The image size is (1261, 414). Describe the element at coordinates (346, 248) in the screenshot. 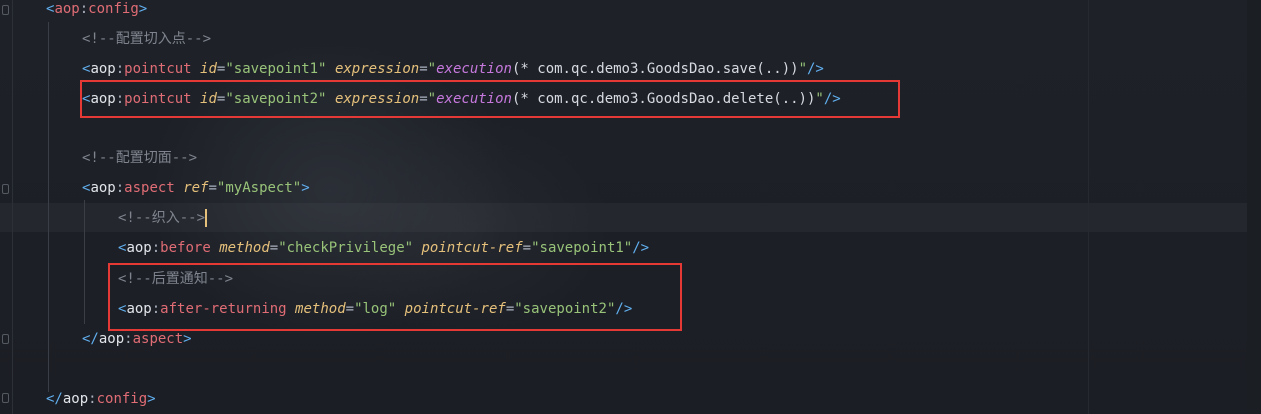

I see `attr-value: "checkPrivilege"` at that location.